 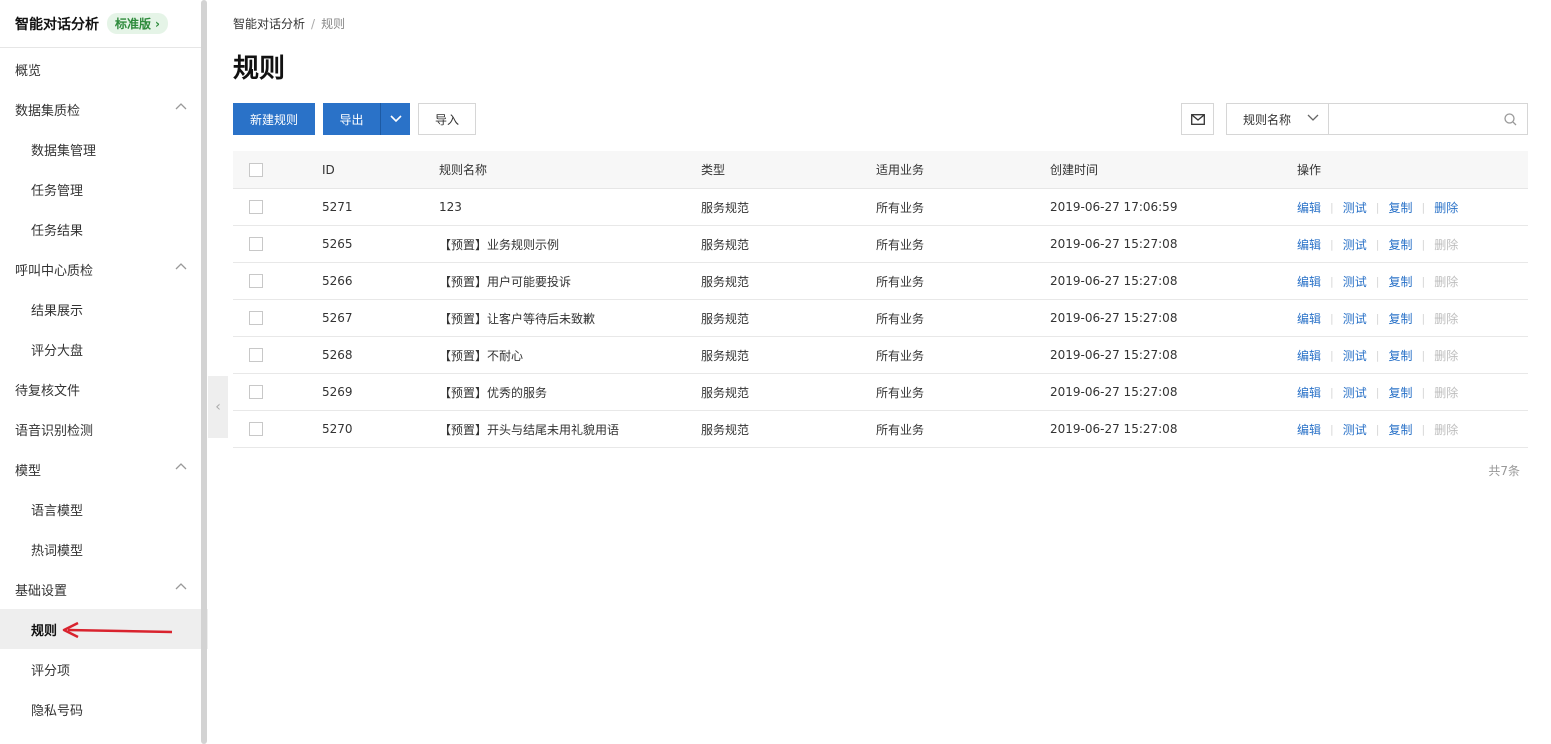 What do you see at coordinates (41, 591) in the screenshot?
I see `sidebar-item-label: 基础设置` at bounding box center [41, 591].